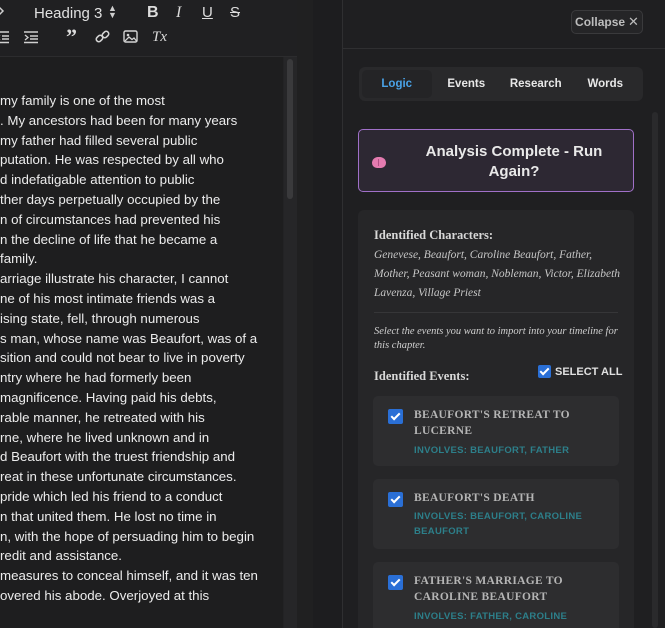  Describe the element at coordinates (397, 84) in the screenshot. I see `tab-logic: Logic` at that location.